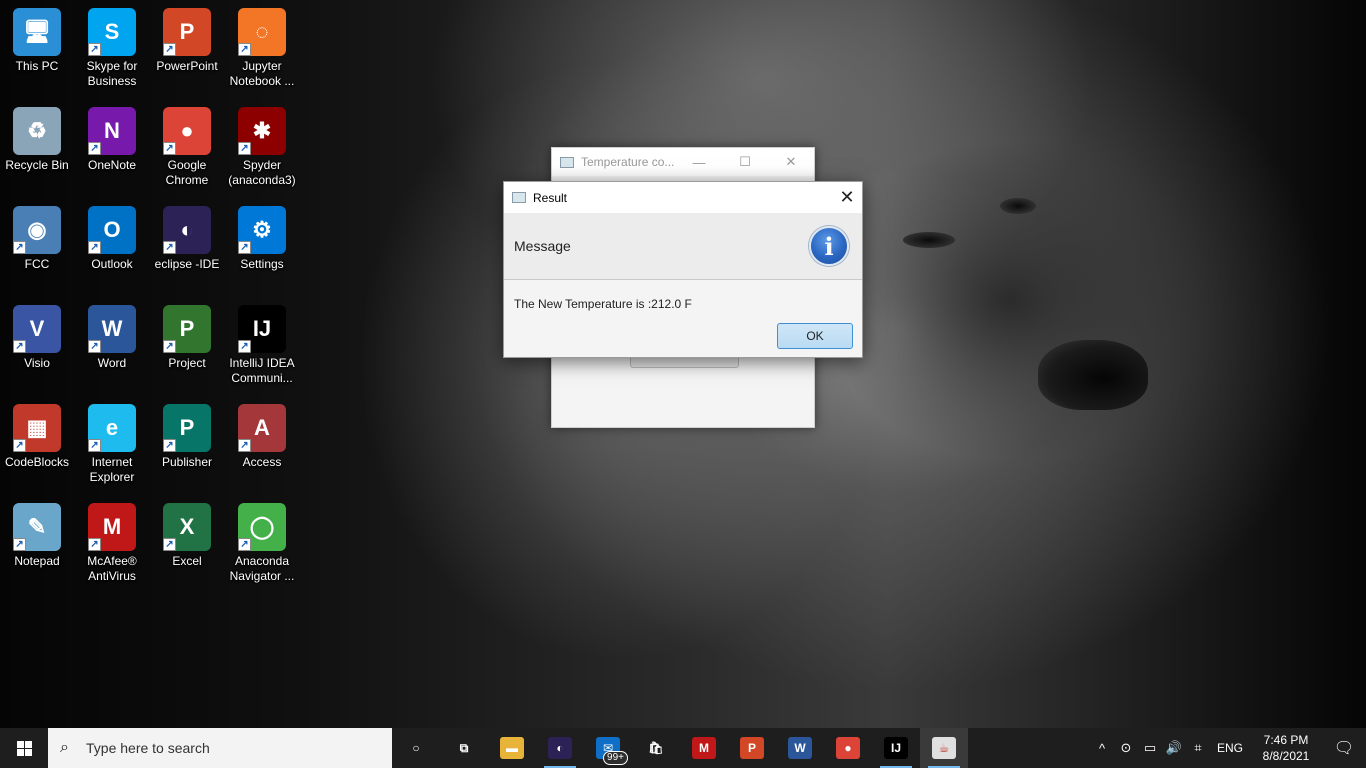 This screenshot has height=768, width=1366. I want to click on desktop-icon: P ↗ Project, so click(187, 345).